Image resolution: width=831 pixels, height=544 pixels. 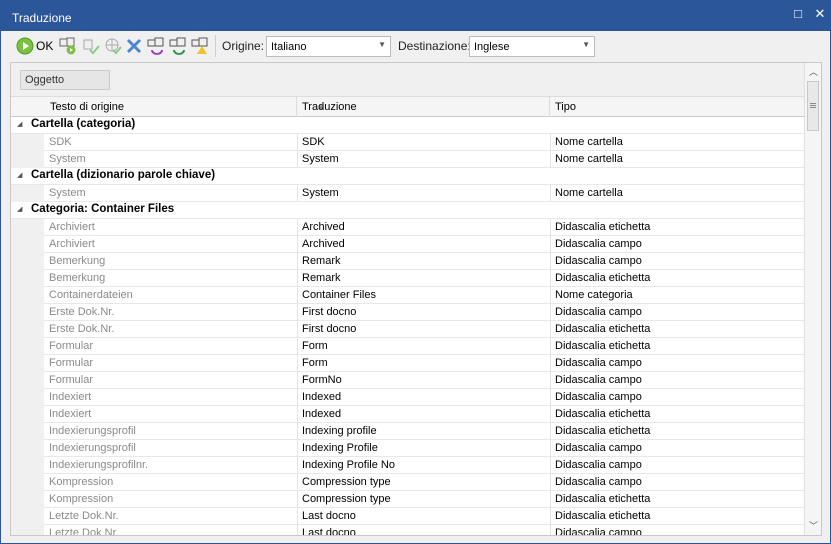 What do you see at coordinates (339, 431) in the screenshot?
I see `translation-cell: Indexing profile` at bounding box center [339, 431].